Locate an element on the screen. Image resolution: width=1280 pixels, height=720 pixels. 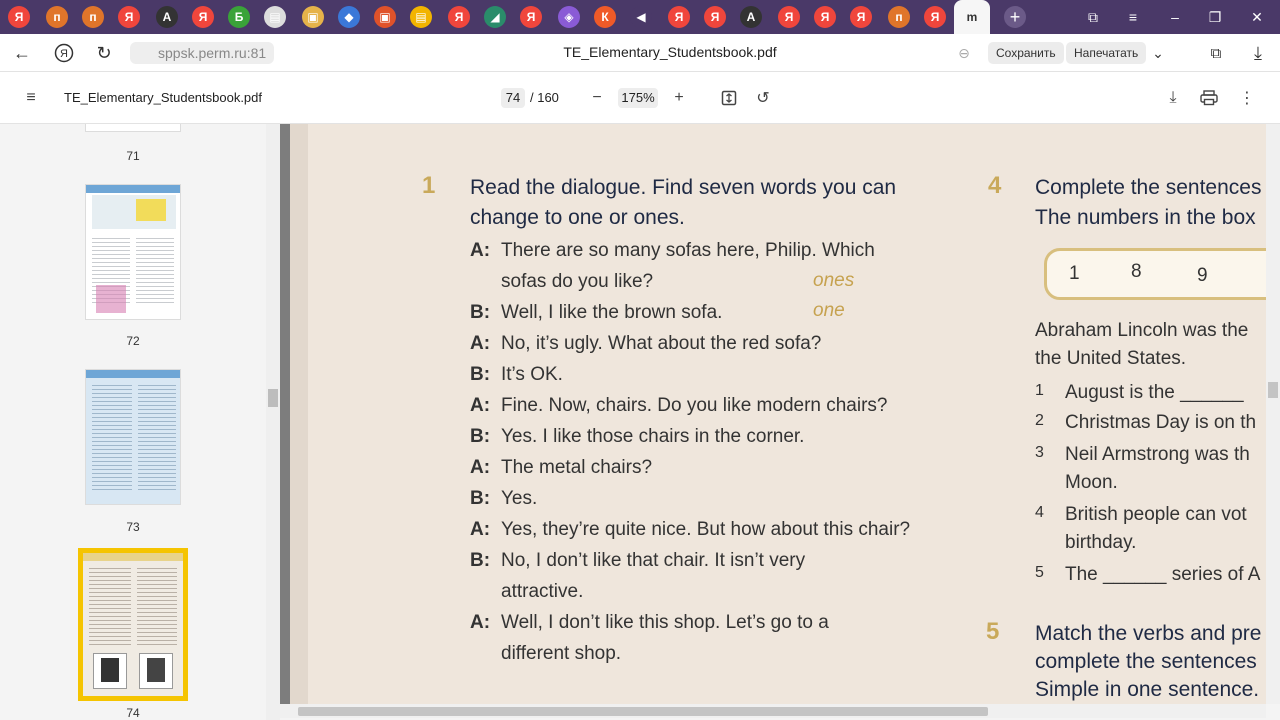
close-window-icon: ✕ is located at coordinates (1257, 17).